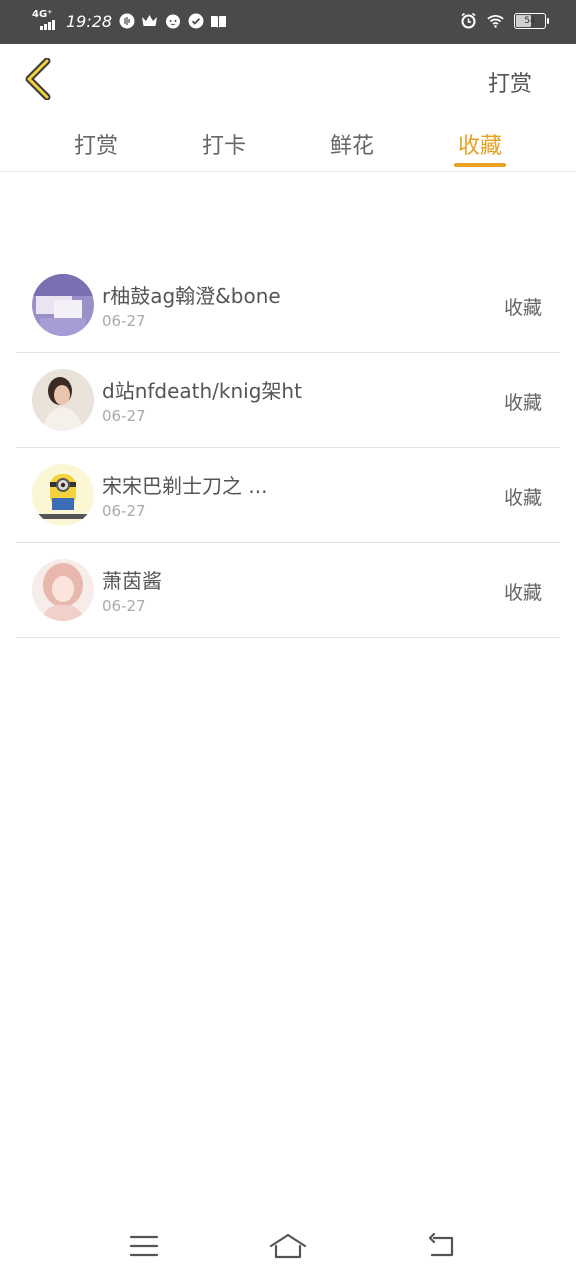 This screenshot has height=1280, width=576. Describe the element at coordinates (352, 144) in the screenshot. I see `tab-flowers: 鲜花` at that location.